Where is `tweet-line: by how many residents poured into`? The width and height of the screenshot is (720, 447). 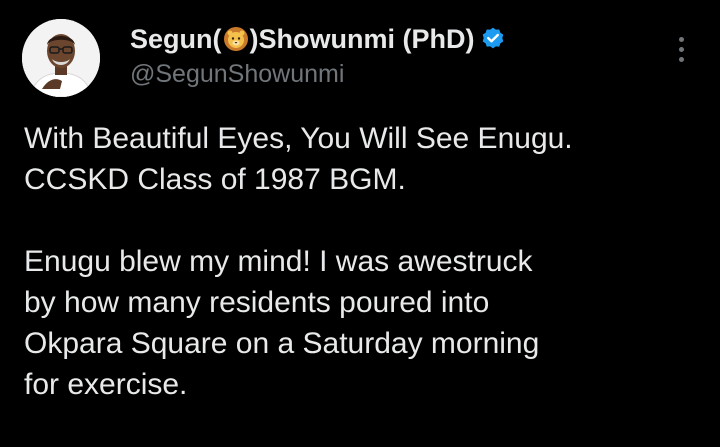 tweet-line: by how many residents poured into is located at coordinates (257, 302).